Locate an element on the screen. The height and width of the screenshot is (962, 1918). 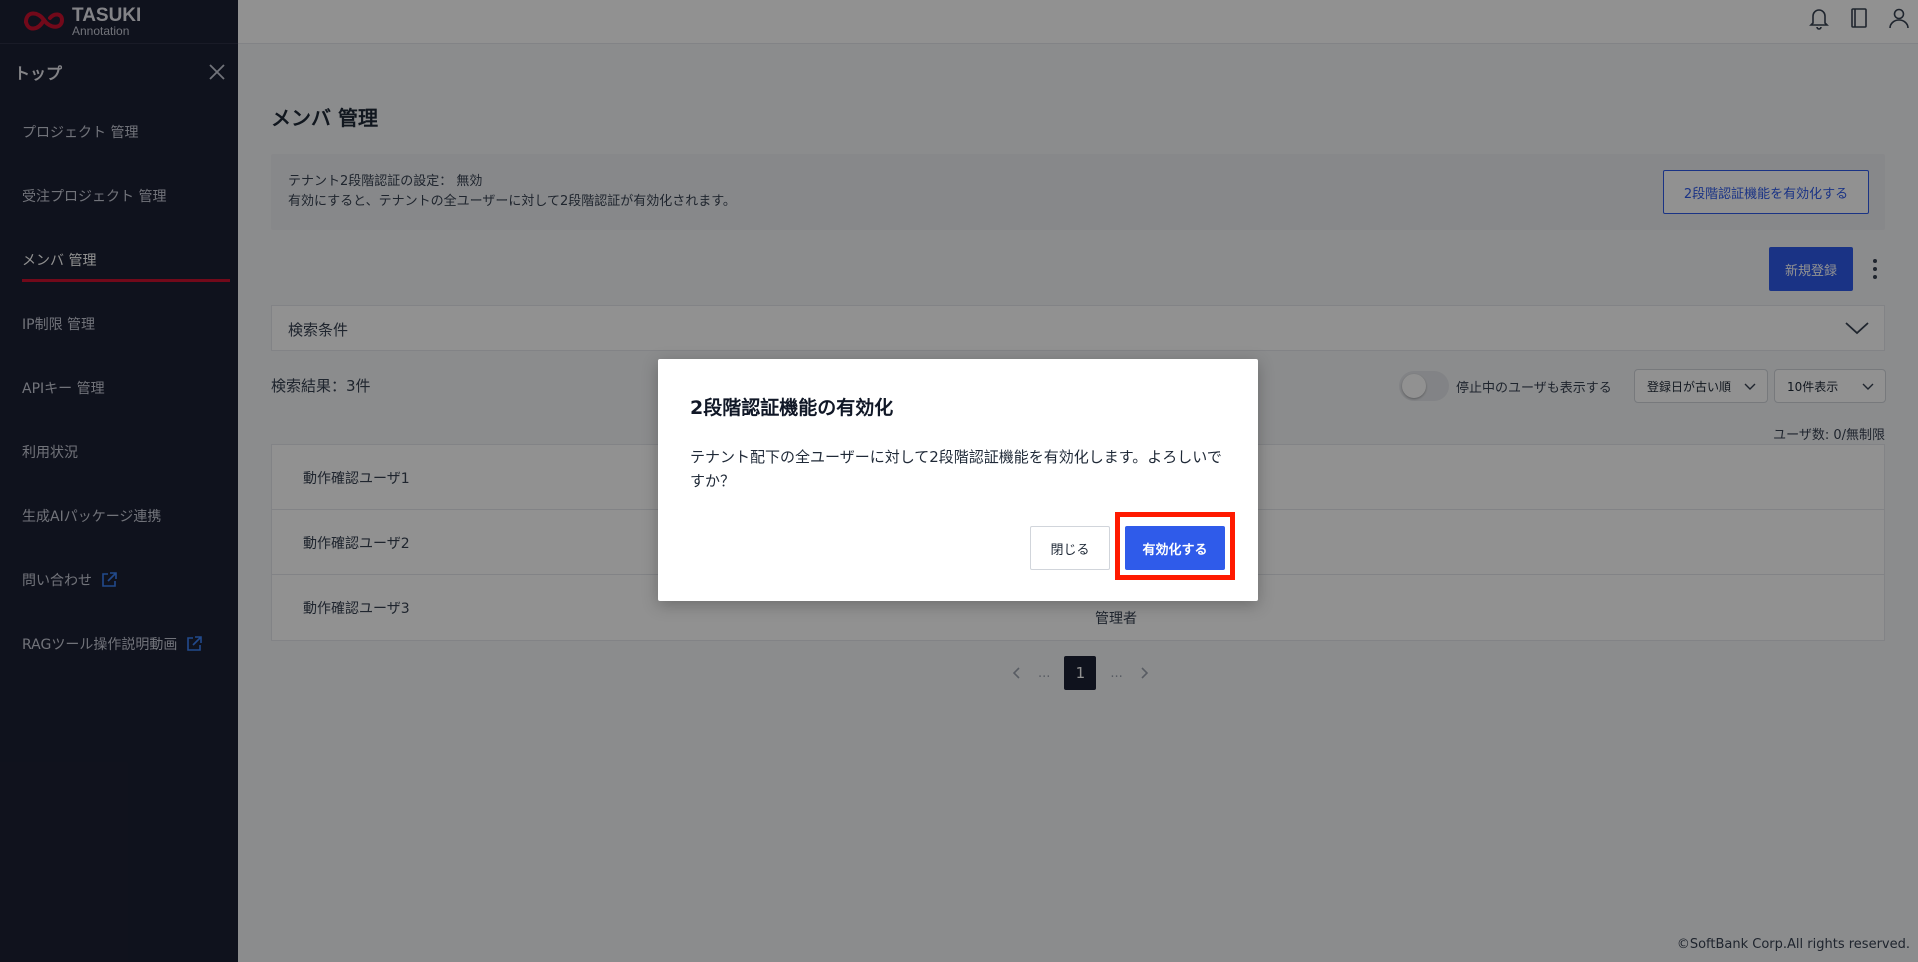
confirm-enable-button: 有効化する is located at coordinates (1175, 548).